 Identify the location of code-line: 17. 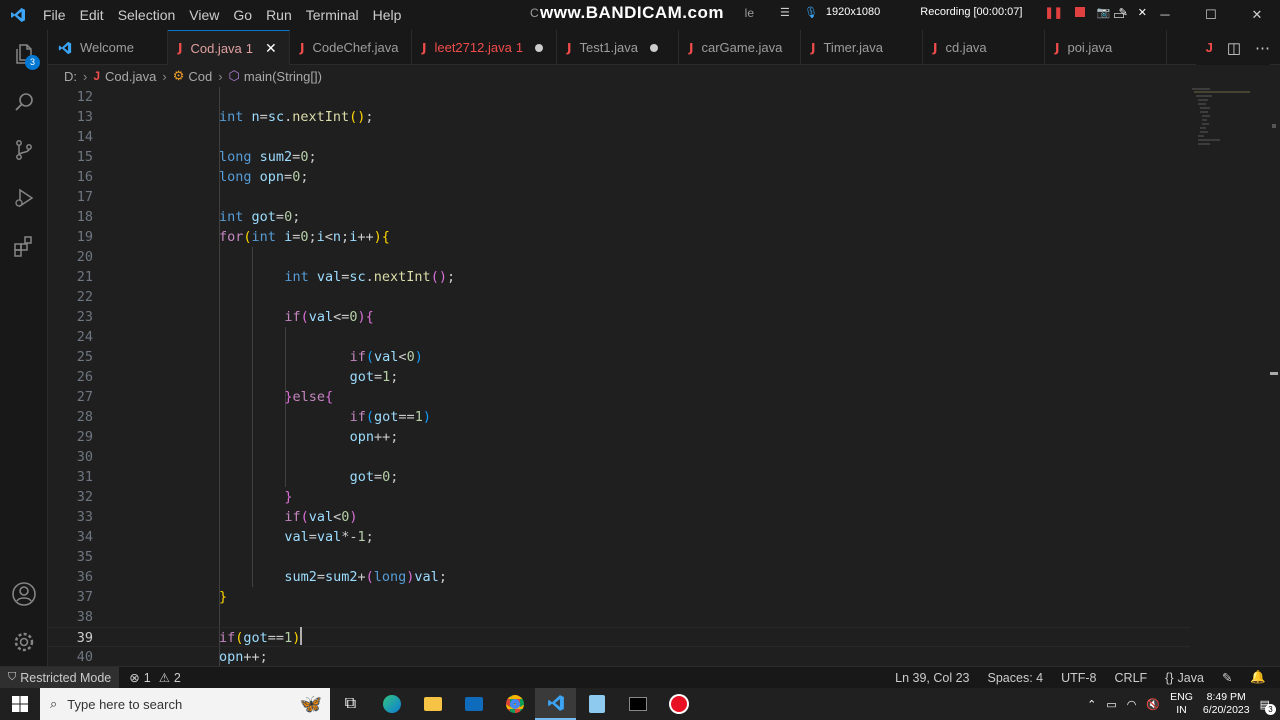
(619, 197).